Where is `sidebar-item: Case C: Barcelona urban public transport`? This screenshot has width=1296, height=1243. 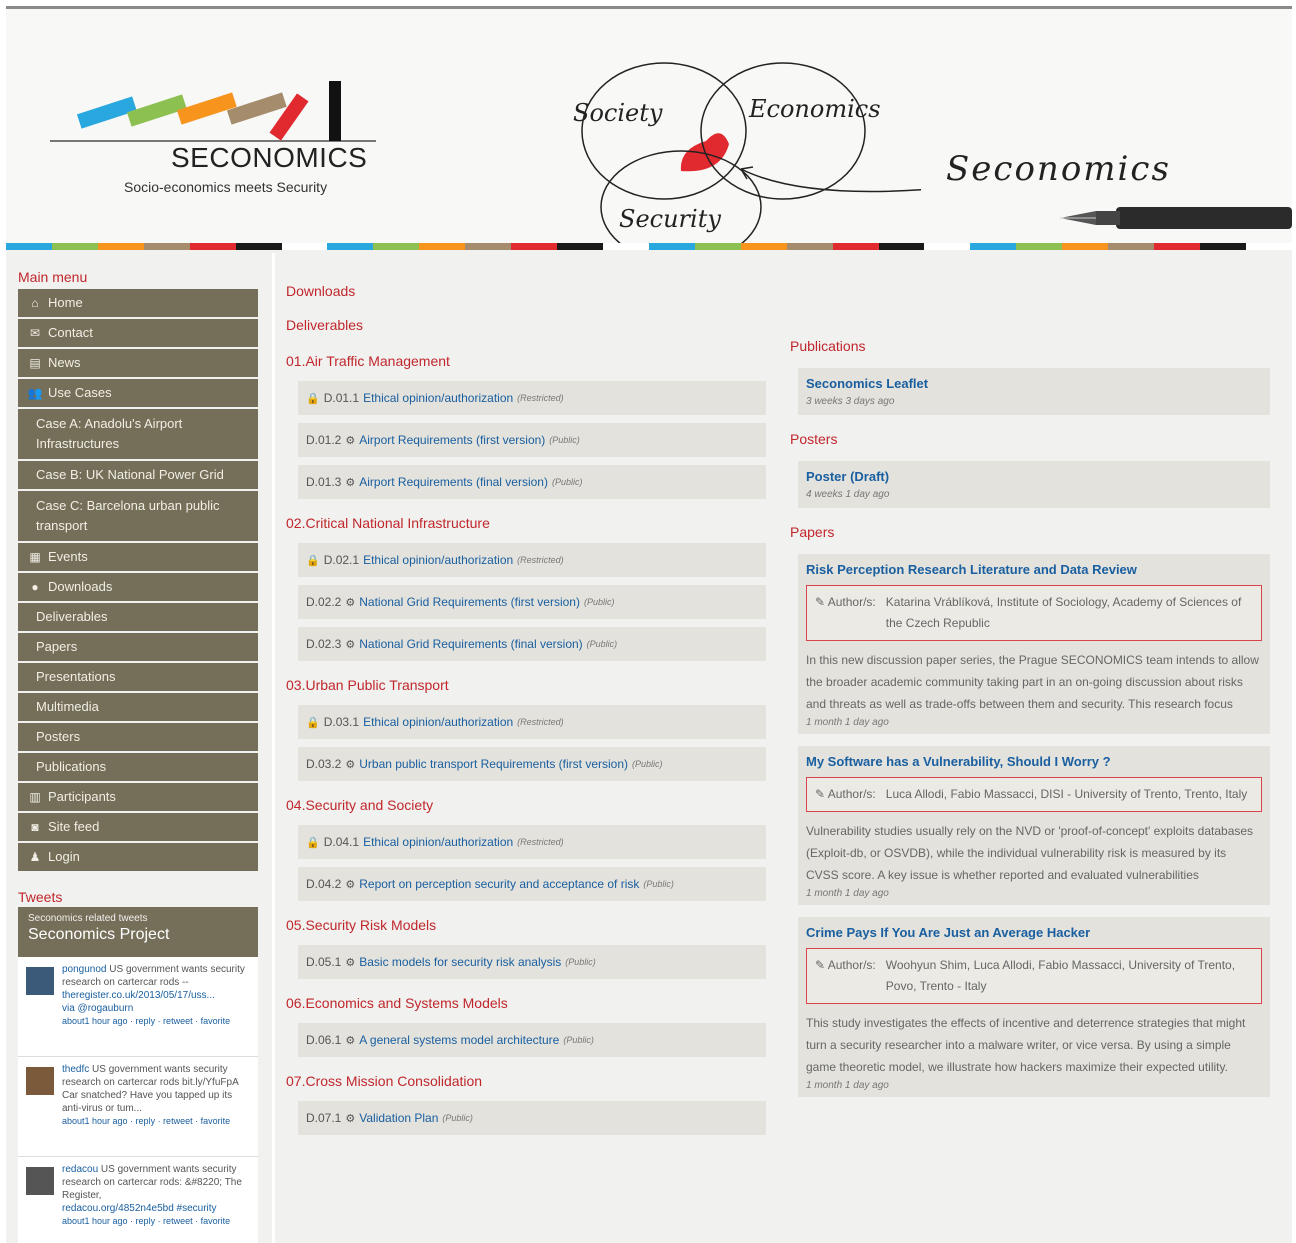
sidebar-item: Case C: Barcelona urban public transport is located at coordinates (138, 517).